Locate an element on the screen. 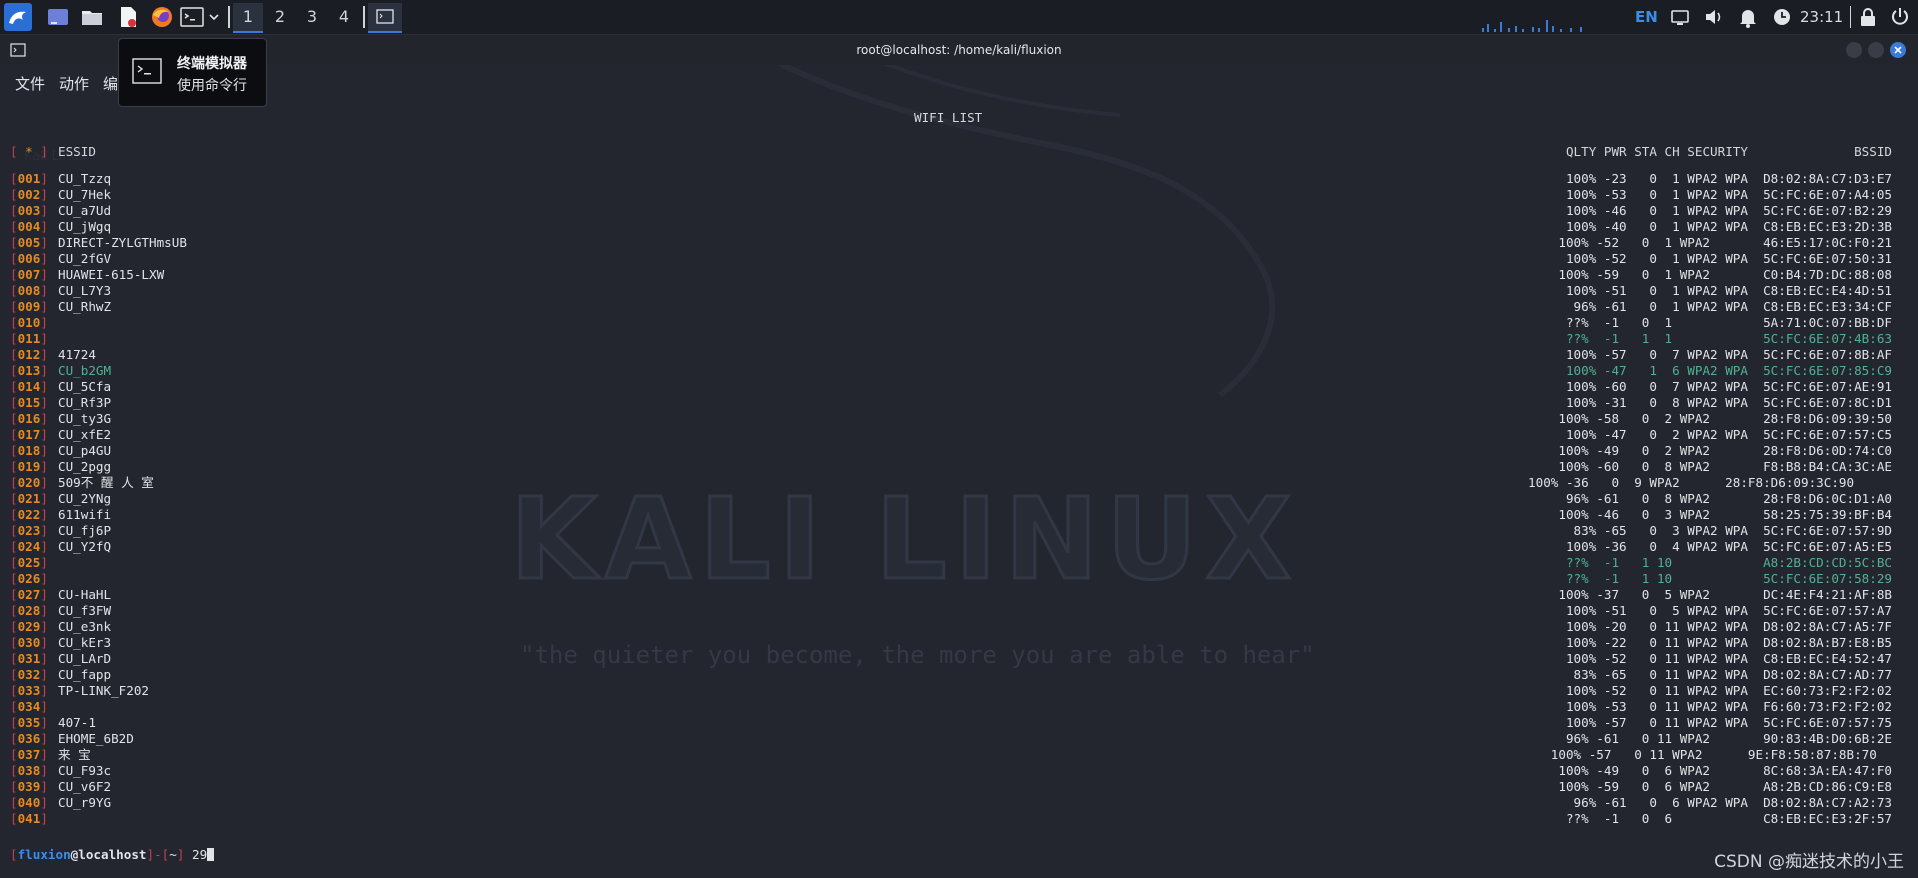  row-index: [031] is located at coordinates (29, 658).